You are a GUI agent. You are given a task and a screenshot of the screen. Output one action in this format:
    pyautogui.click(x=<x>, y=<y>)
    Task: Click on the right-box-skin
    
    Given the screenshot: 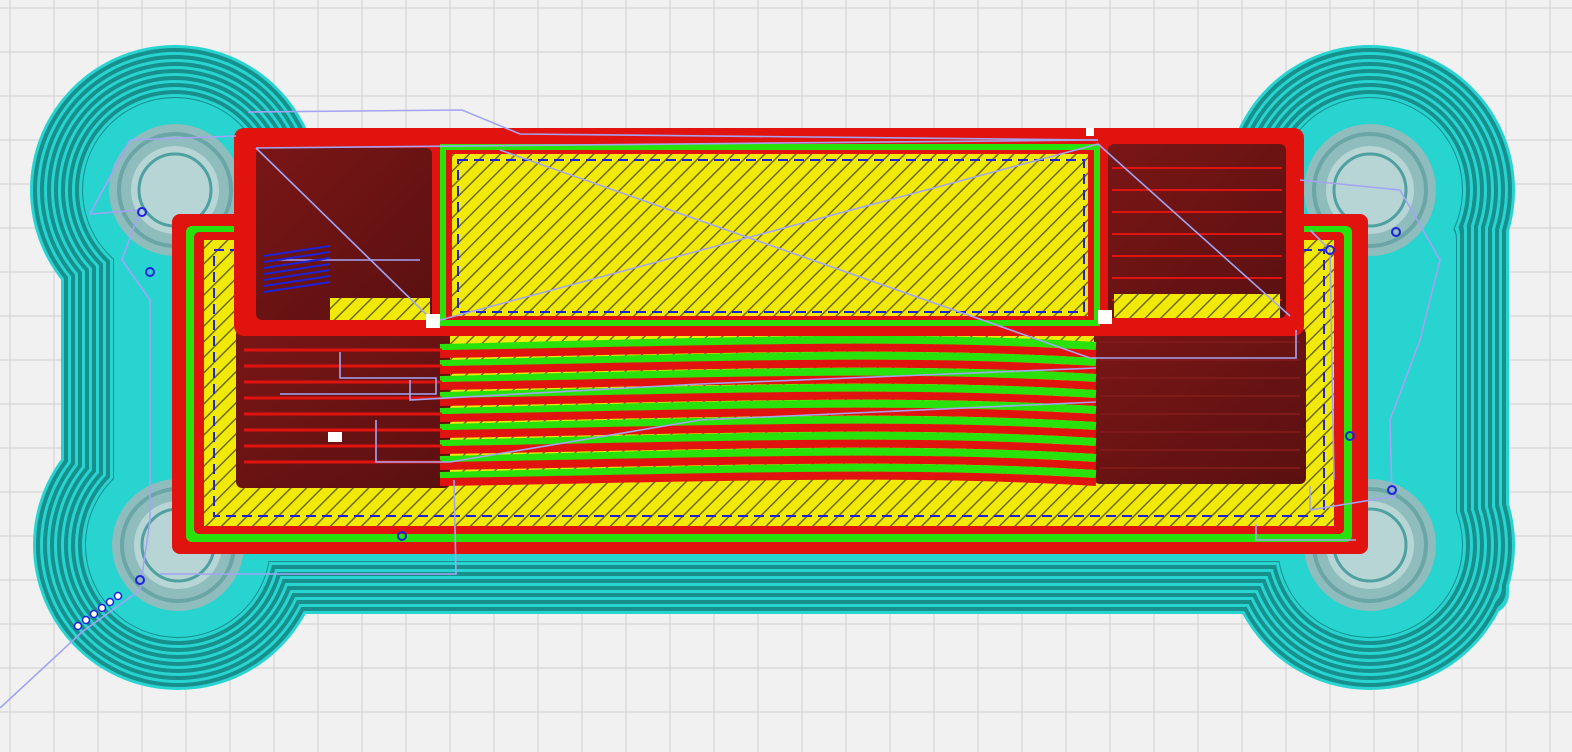 What is the action you would take?
    pyautogui.click(x=1197, y=306)
    